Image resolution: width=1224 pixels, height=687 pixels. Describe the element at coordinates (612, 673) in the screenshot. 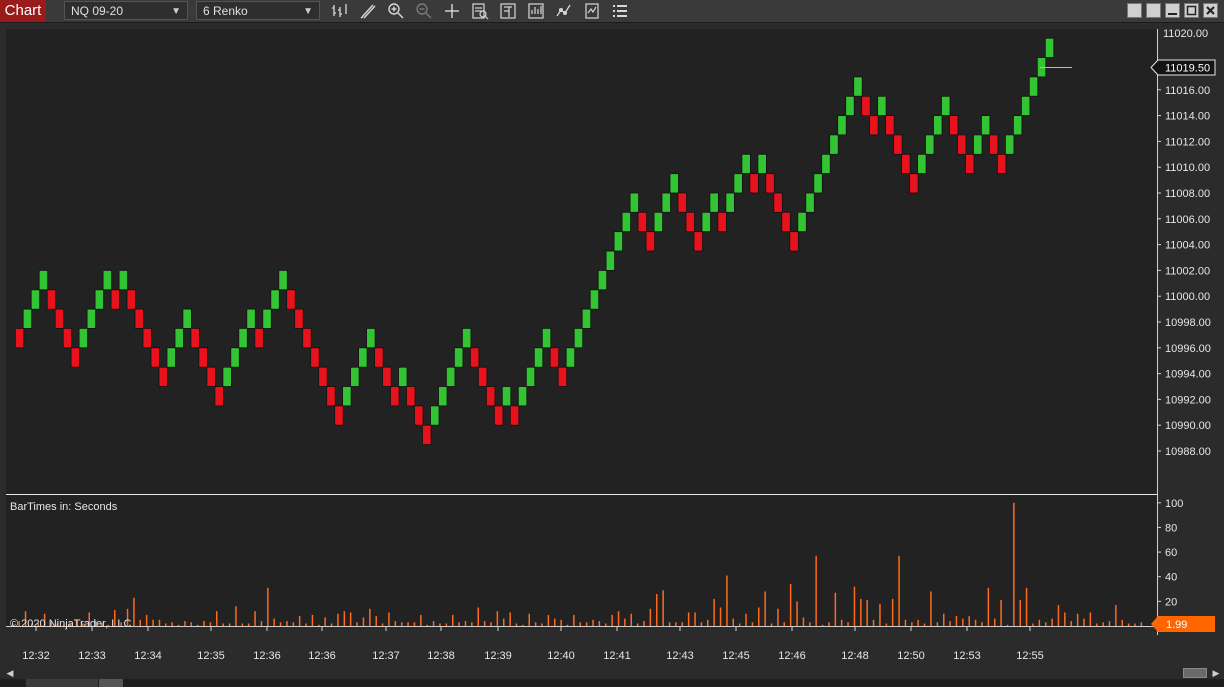

I see `horizontal-scrollbar: ◀ ▶` at that location.